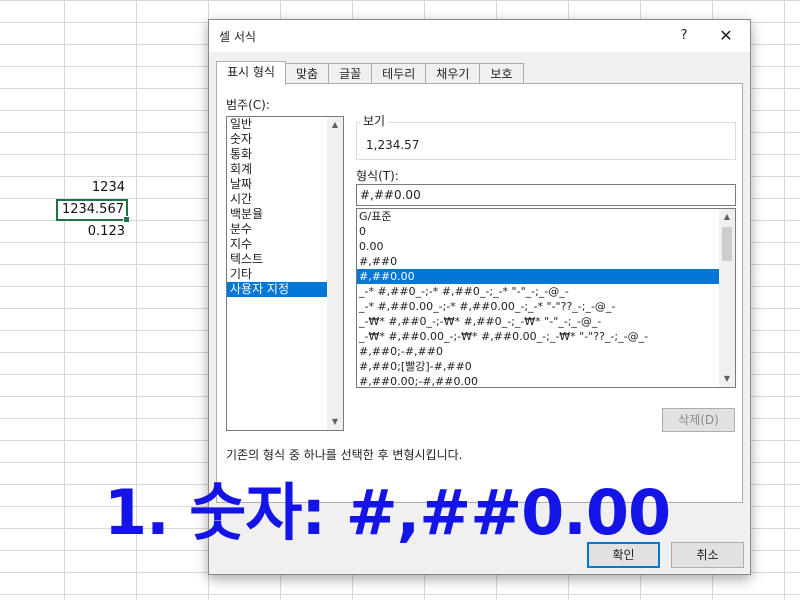 The height and width of the screenshot is (600, 800). What do you see at coordinates (377, 176) in the screenshot?
I see `type-label: 형식(T):` at bounding box center [377, 176].